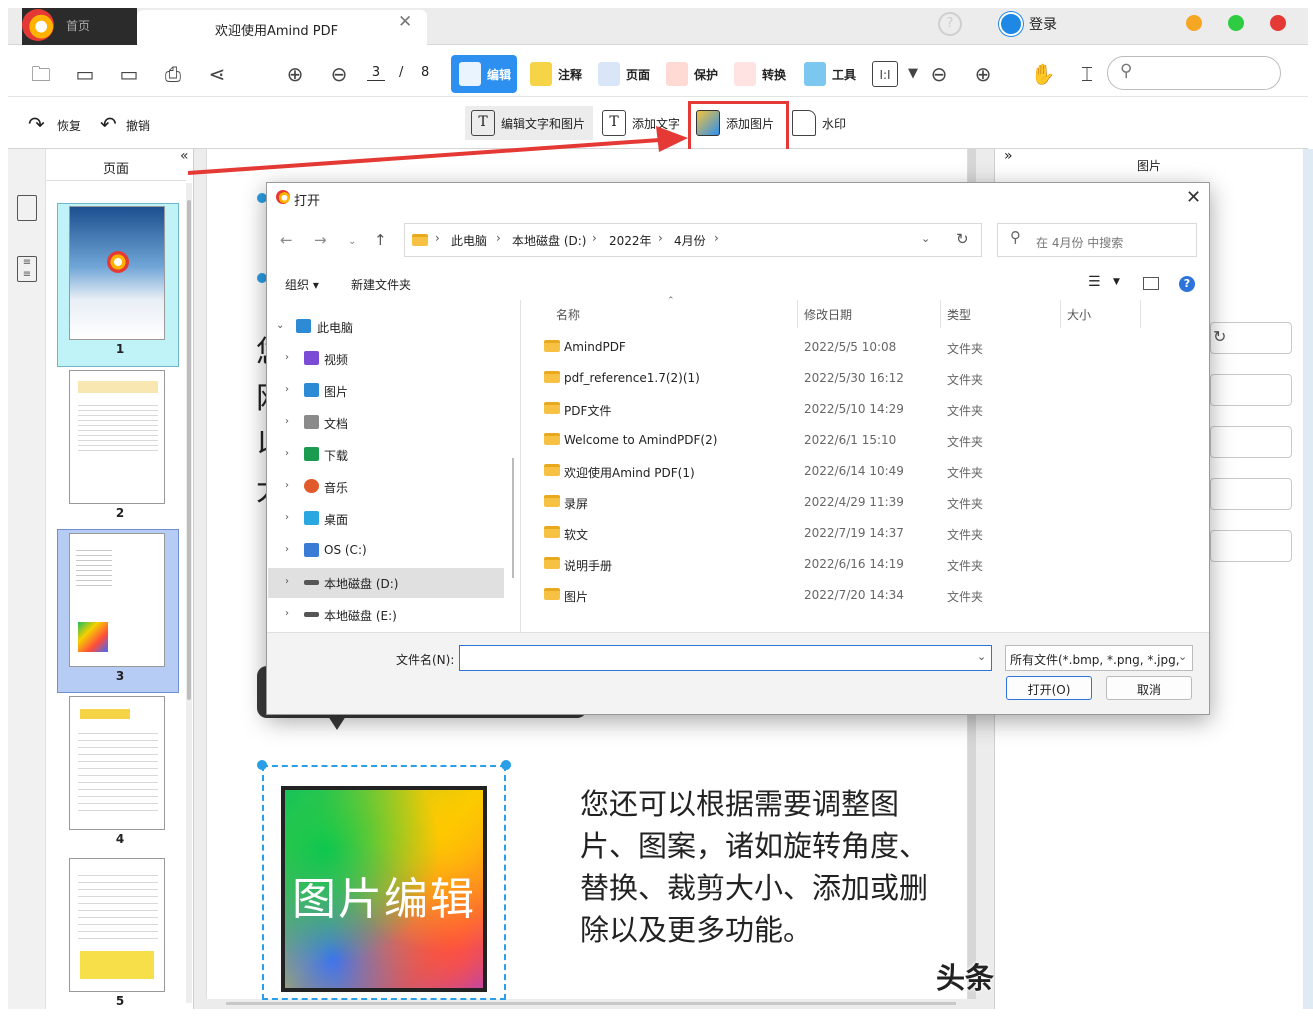  What do you see at coordinates (981, 656) in the screenshot?
I see `filename-dropdown-icon: ⌄` at bounding box center [981, 656].